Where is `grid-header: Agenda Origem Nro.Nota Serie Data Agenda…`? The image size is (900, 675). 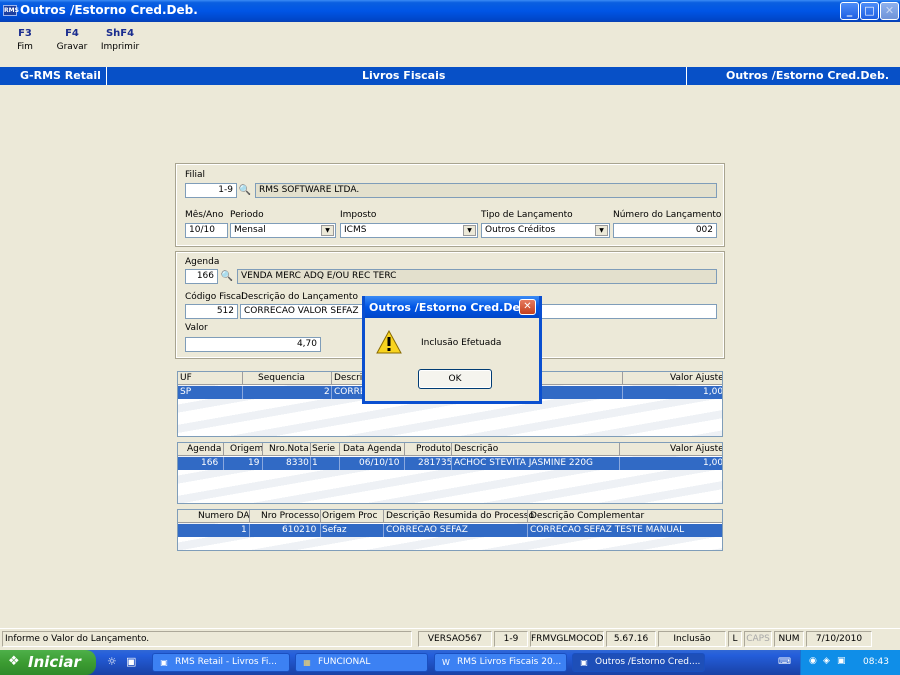 grid-header: Agenda Origem Nro.Nota Serie Data Agenda… is located at coordinates (450, 449).